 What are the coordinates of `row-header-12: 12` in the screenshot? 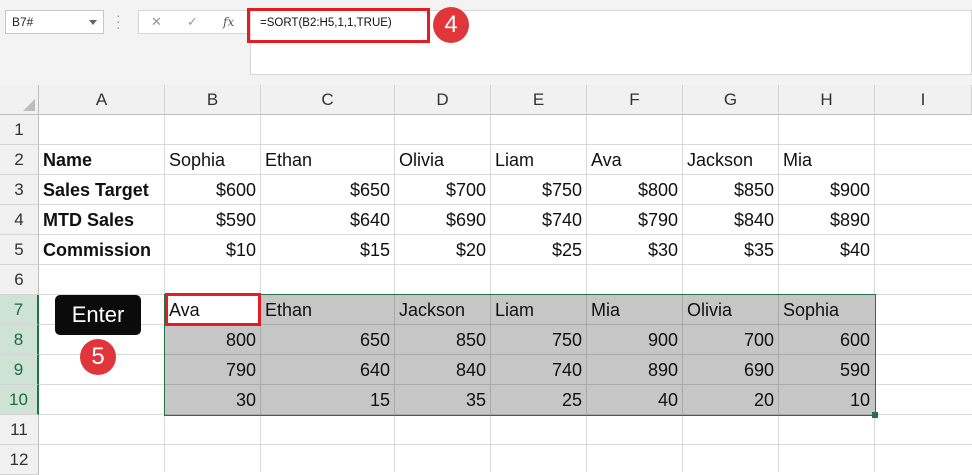 It's located at (19, 460).